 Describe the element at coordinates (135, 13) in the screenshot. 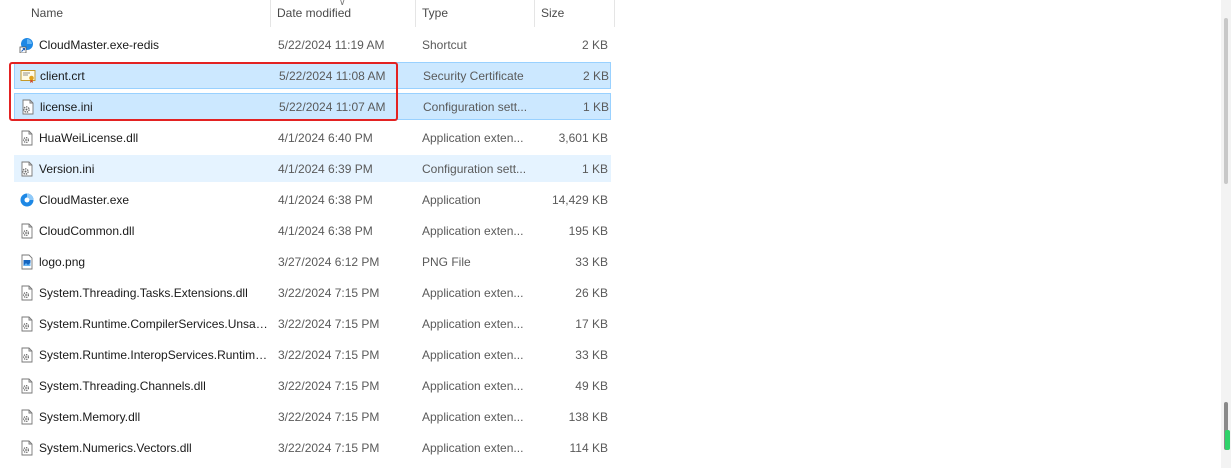

I see `column-header-name: Name` at that location.